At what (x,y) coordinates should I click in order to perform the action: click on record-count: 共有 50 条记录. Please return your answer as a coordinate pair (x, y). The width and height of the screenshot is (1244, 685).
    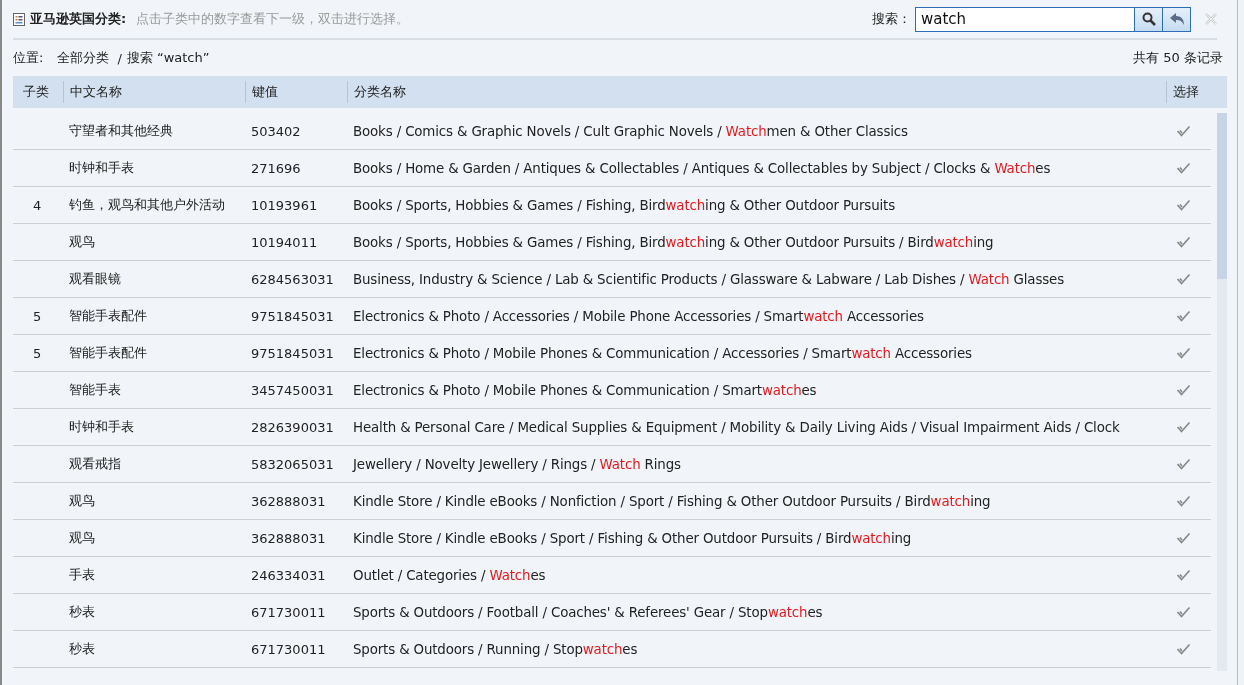
    Looking at the image, I should click on (1178, 58).